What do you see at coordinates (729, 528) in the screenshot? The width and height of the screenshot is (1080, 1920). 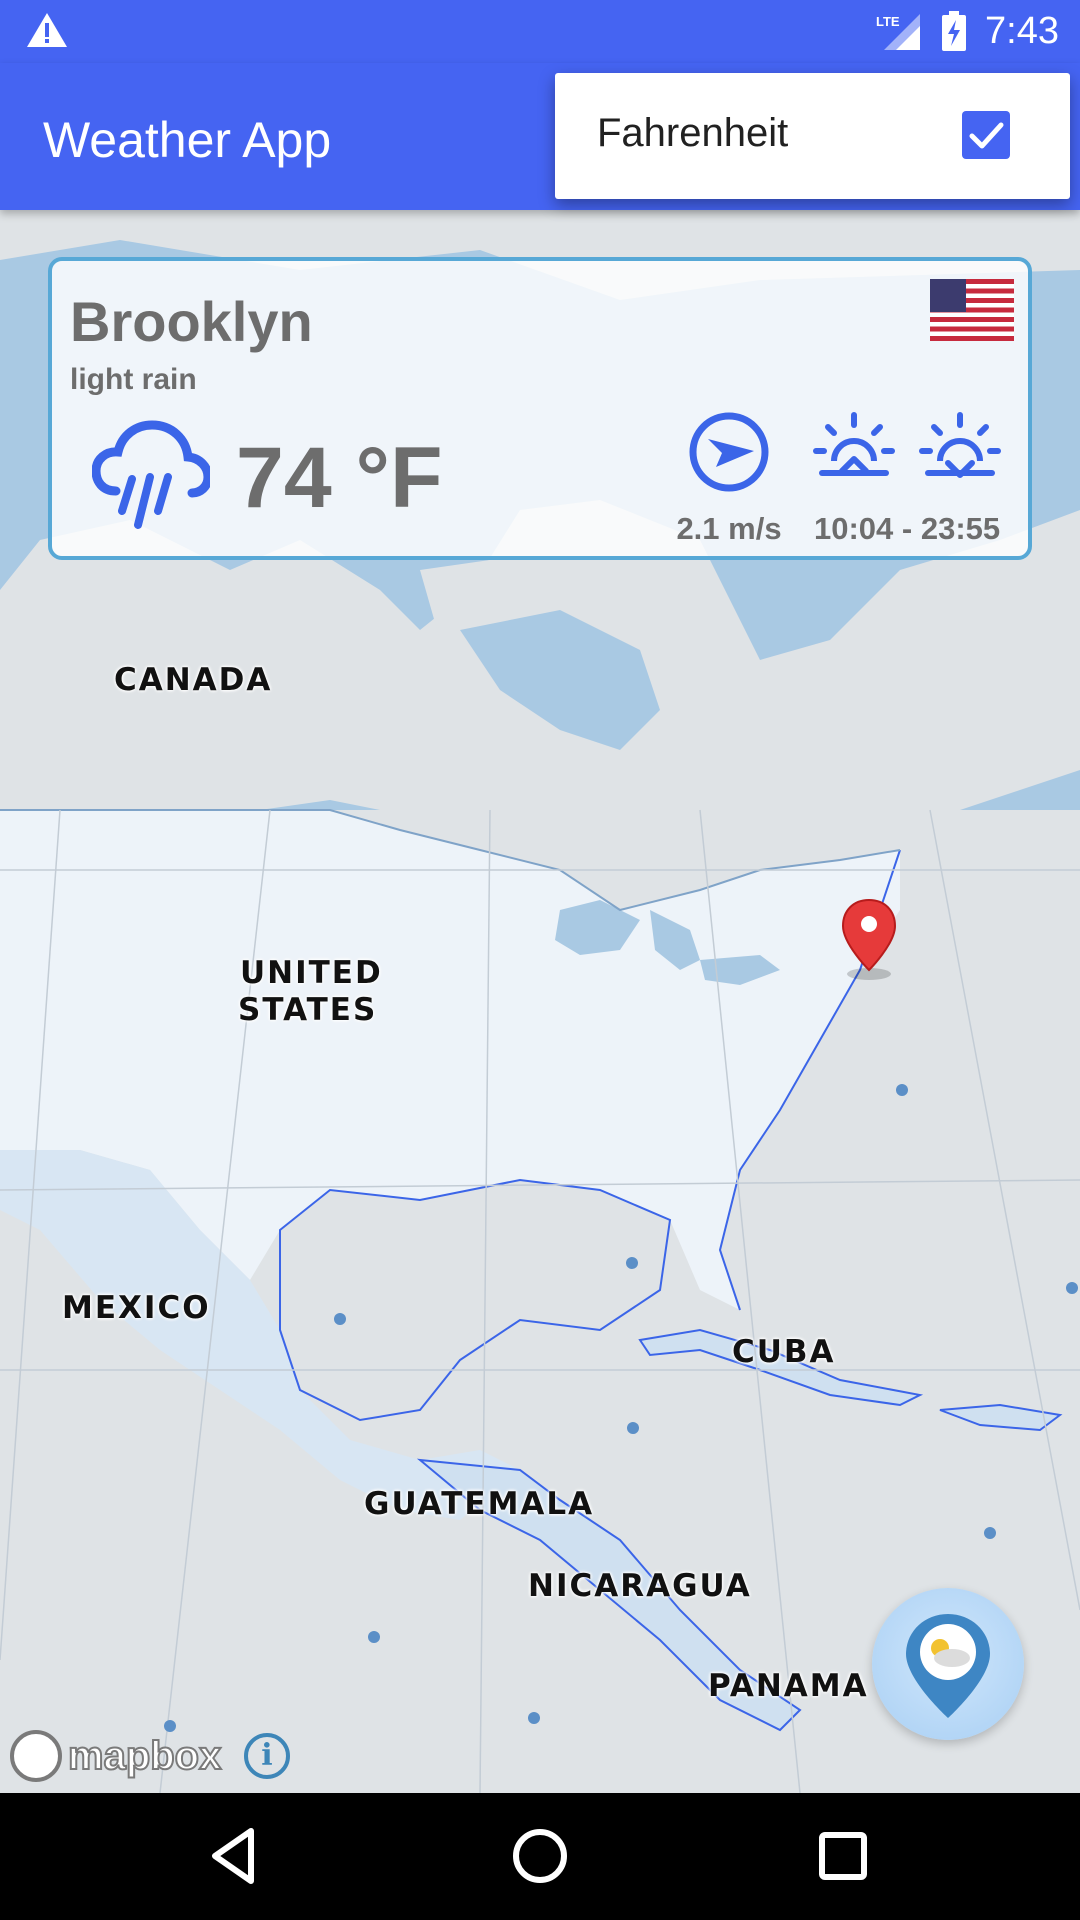 I see `wind-speed: 2.1 m/s` at bounding box center [729, 528].